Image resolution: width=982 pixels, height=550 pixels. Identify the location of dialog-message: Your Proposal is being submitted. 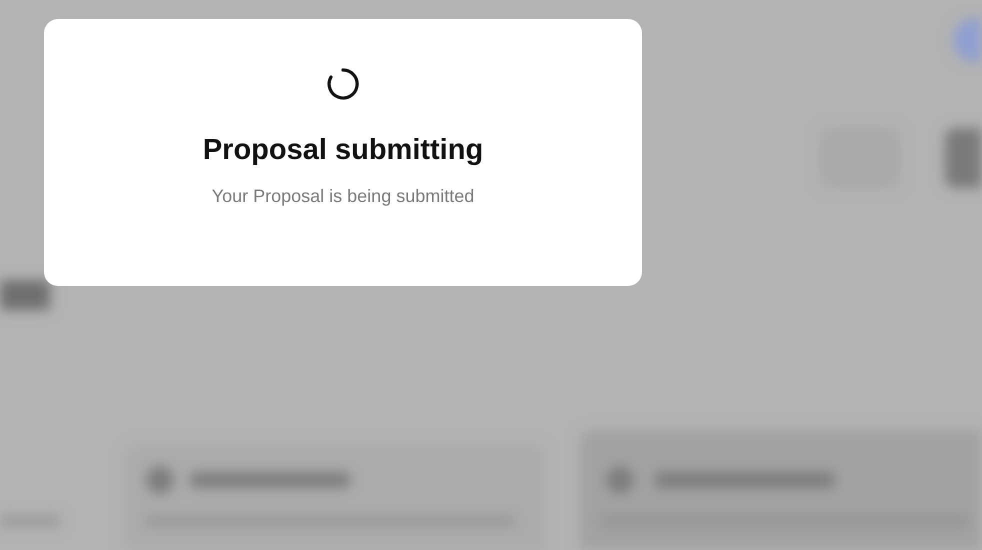
(343, 196).